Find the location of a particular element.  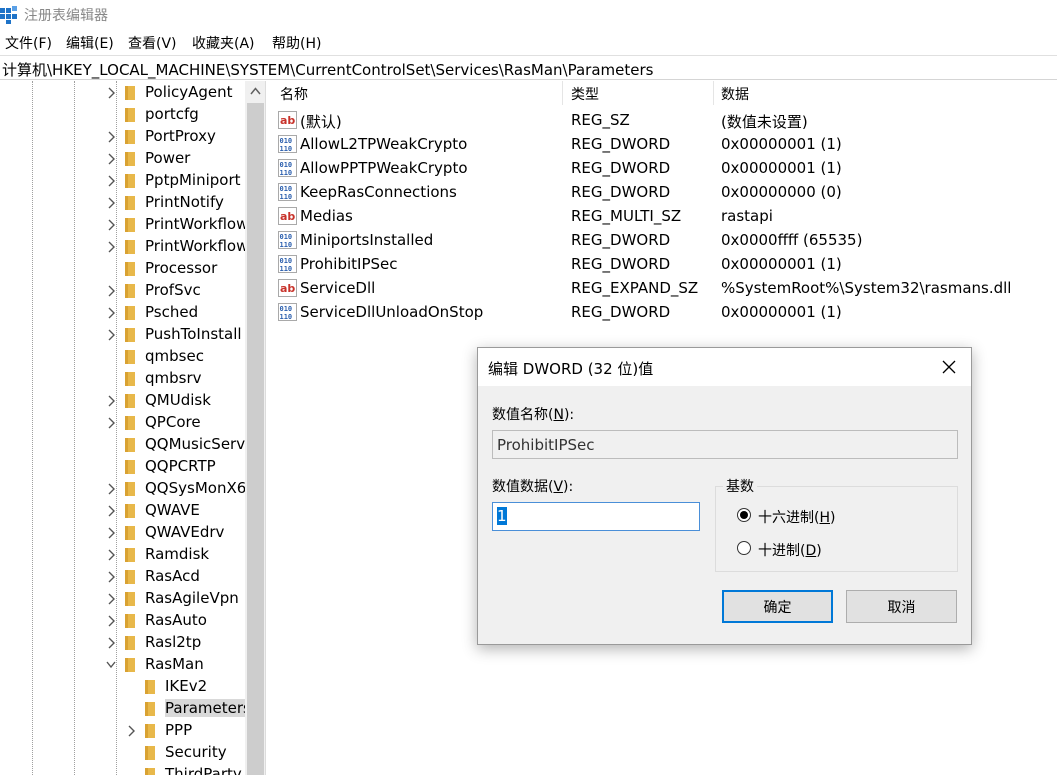

tree-item: Security is located at coordinates (122, 753).